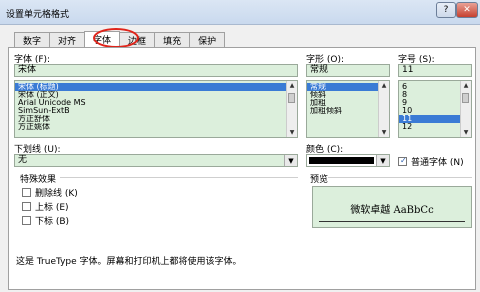 This screenshot has height=292, width=480. I want to click on strikethrough-checkbox: 删除线 (K), so click(50, 192).